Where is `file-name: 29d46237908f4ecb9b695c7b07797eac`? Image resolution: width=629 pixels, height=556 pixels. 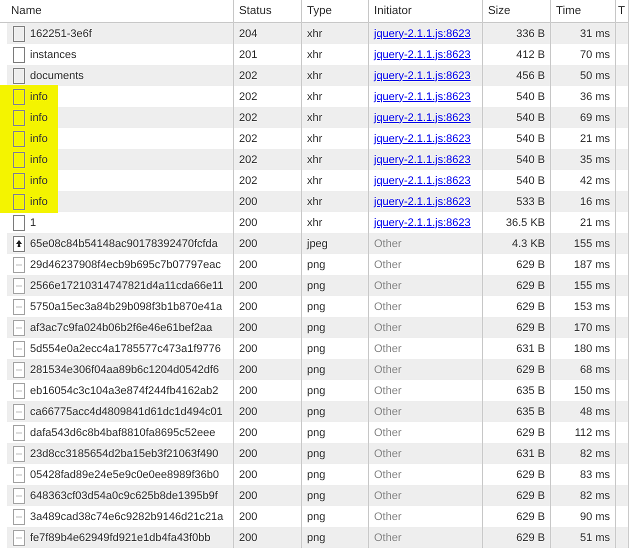
file-name: 29d46237908f4ecb9b695c7b07797eac is located at coordinates (125, 264).